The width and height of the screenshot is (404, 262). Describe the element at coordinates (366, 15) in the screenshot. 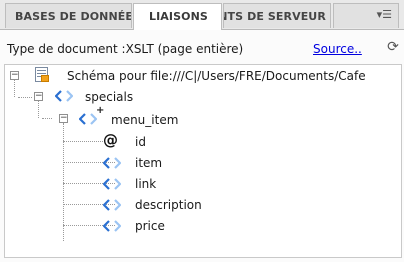

I see `panel-options-button: ▾☰` at that location.